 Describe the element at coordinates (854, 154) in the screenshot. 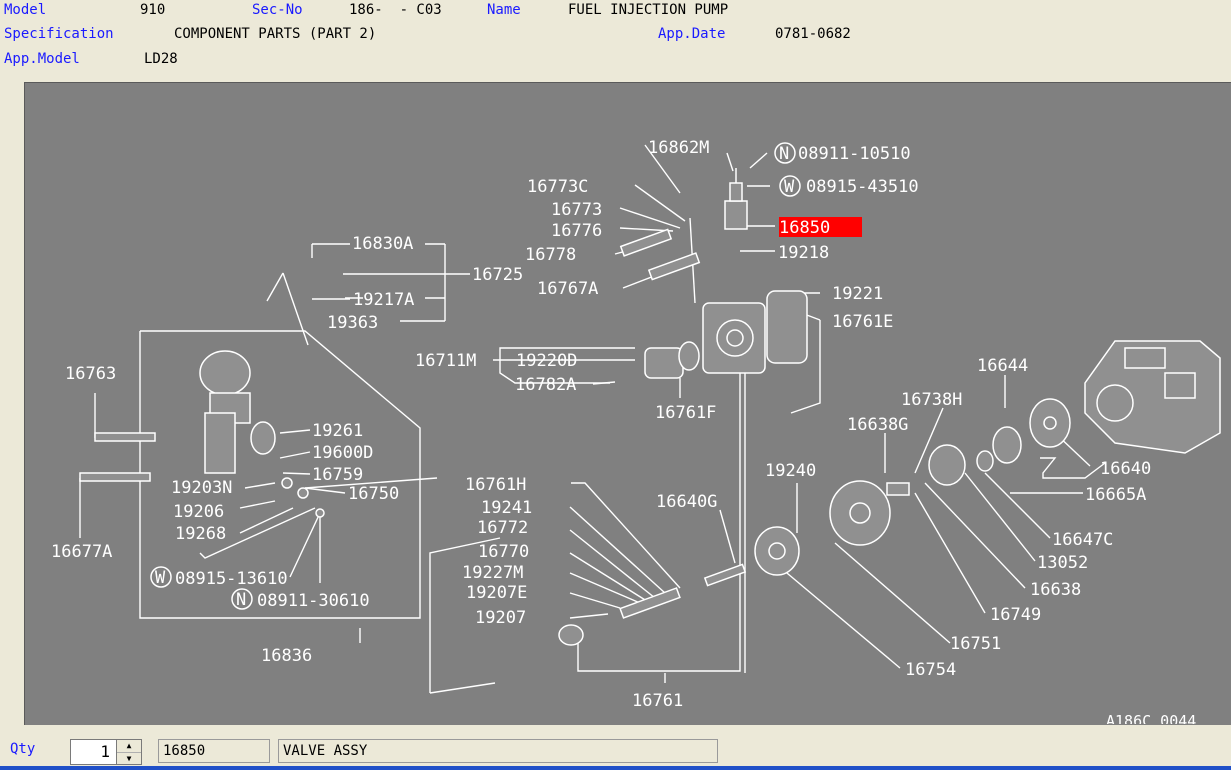

I see `part-label-08911-10510: 08911-10510` at that location.